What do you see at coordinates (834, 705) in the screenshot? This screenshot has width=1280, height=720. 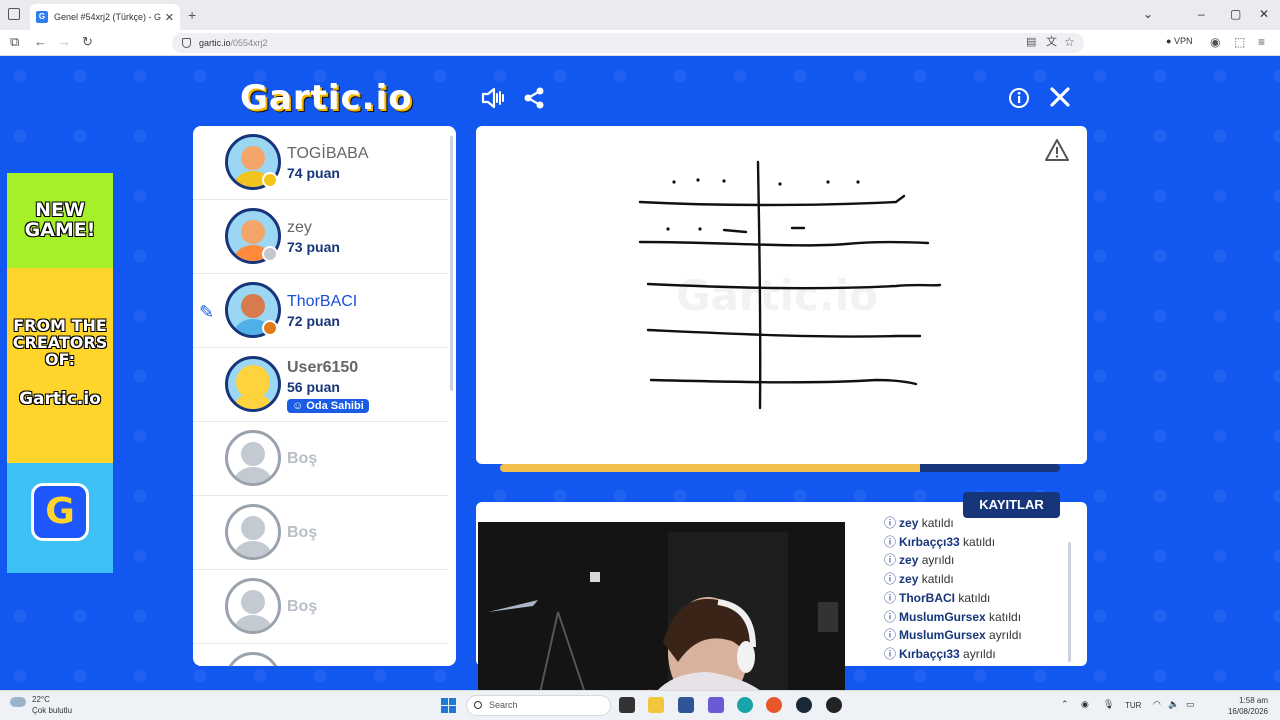 I see `app-icon` at bounding box center [834, 705].